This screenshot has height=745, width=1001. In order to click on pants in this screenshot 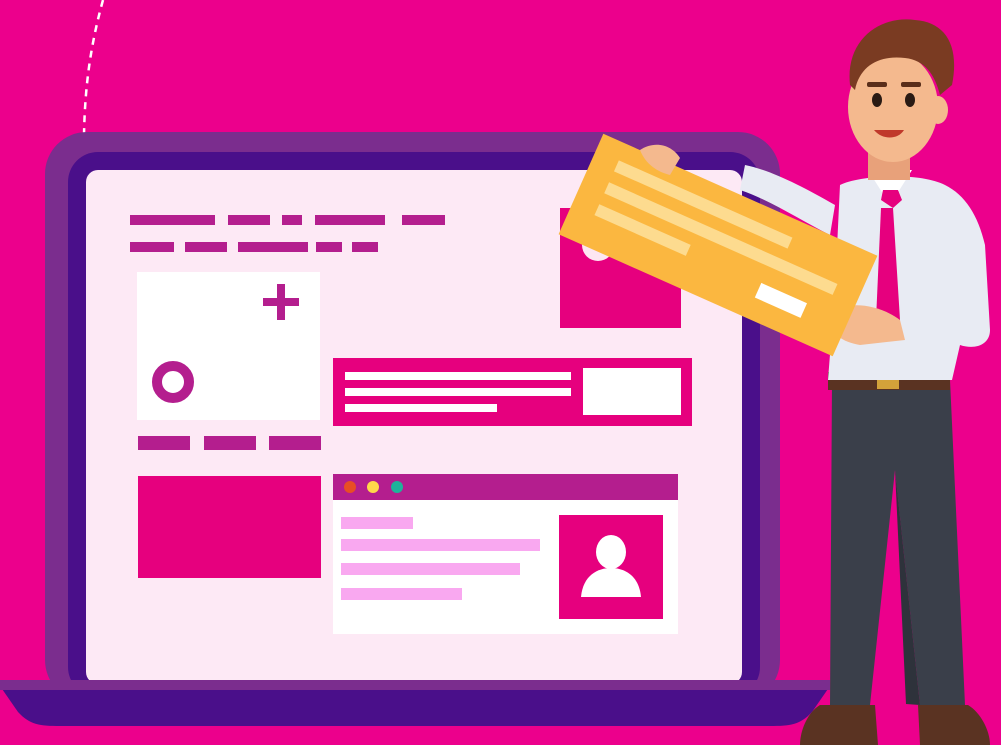, I will do `click(897, 542)`.